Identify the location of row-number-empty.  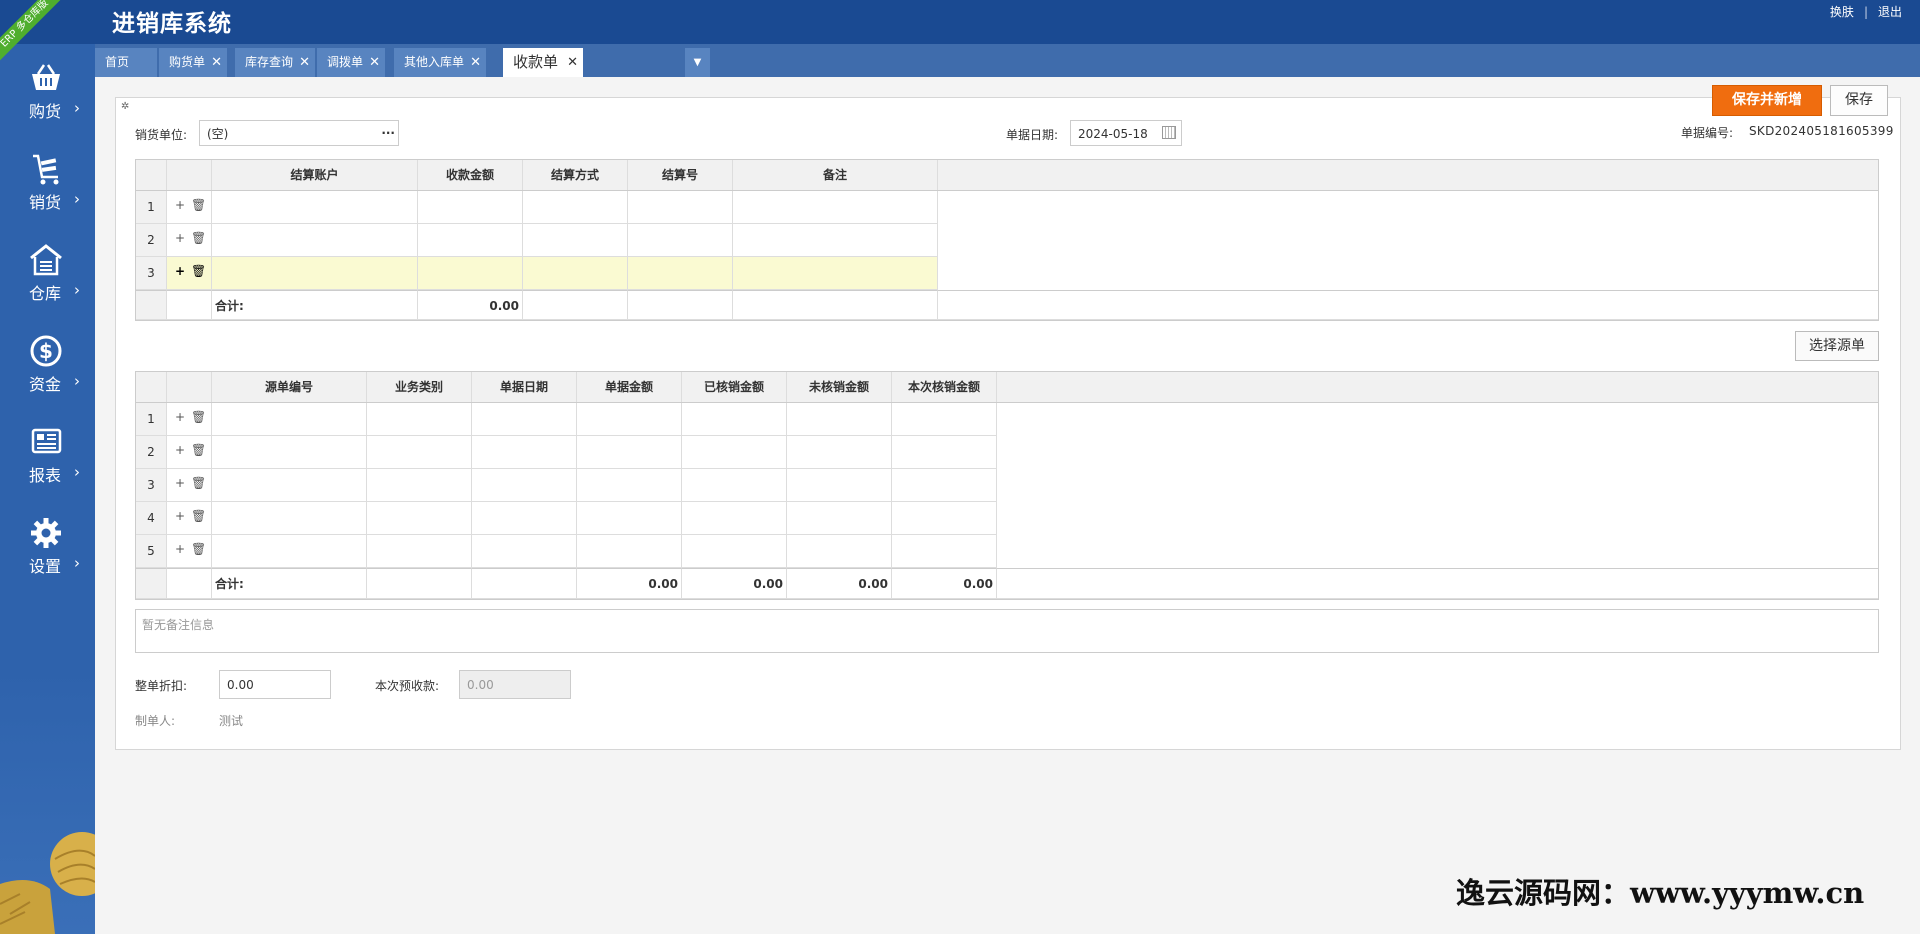
(151, 305).